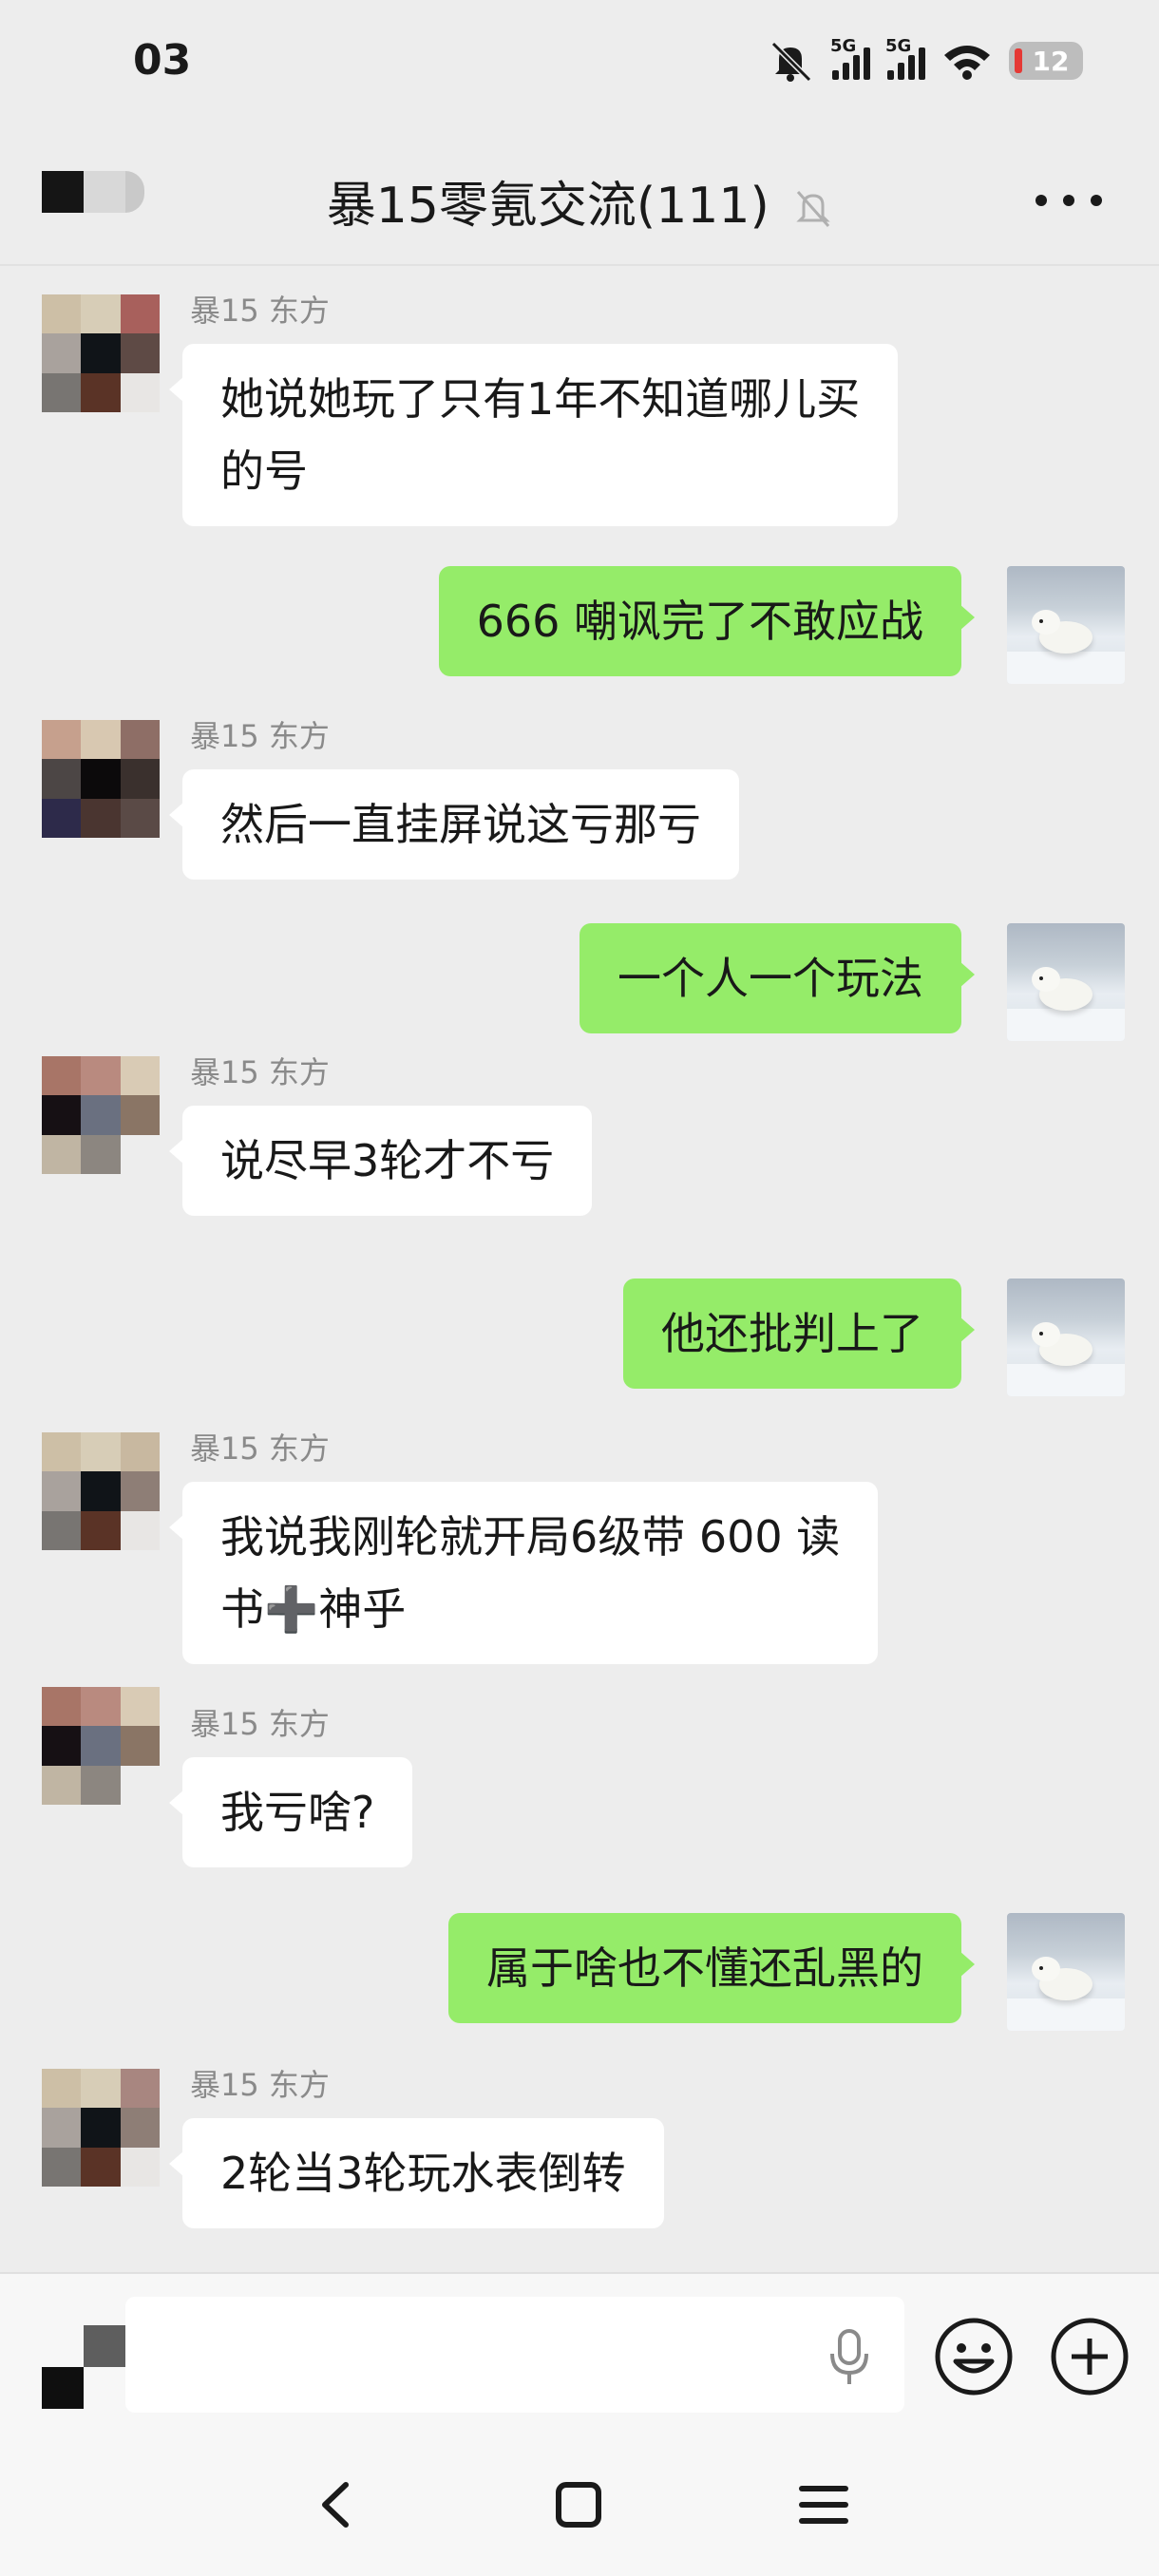 This screenshot has height=2576, width=1159. Describe the element at coordinates (540, 399) in the screenshot. I see `message-line: 她说她玩了只有1年不知道哪儿买` at that location.